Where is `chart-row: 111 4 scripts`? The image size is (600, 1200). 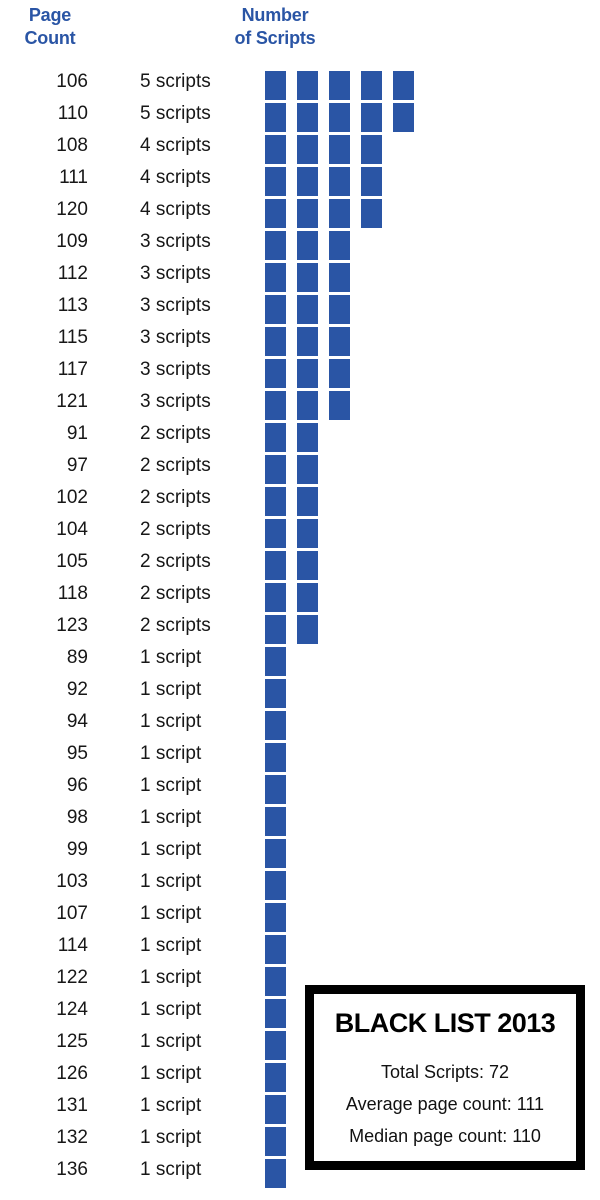
chart-row: 111 4 scripts is located at coordinates (300, 179).